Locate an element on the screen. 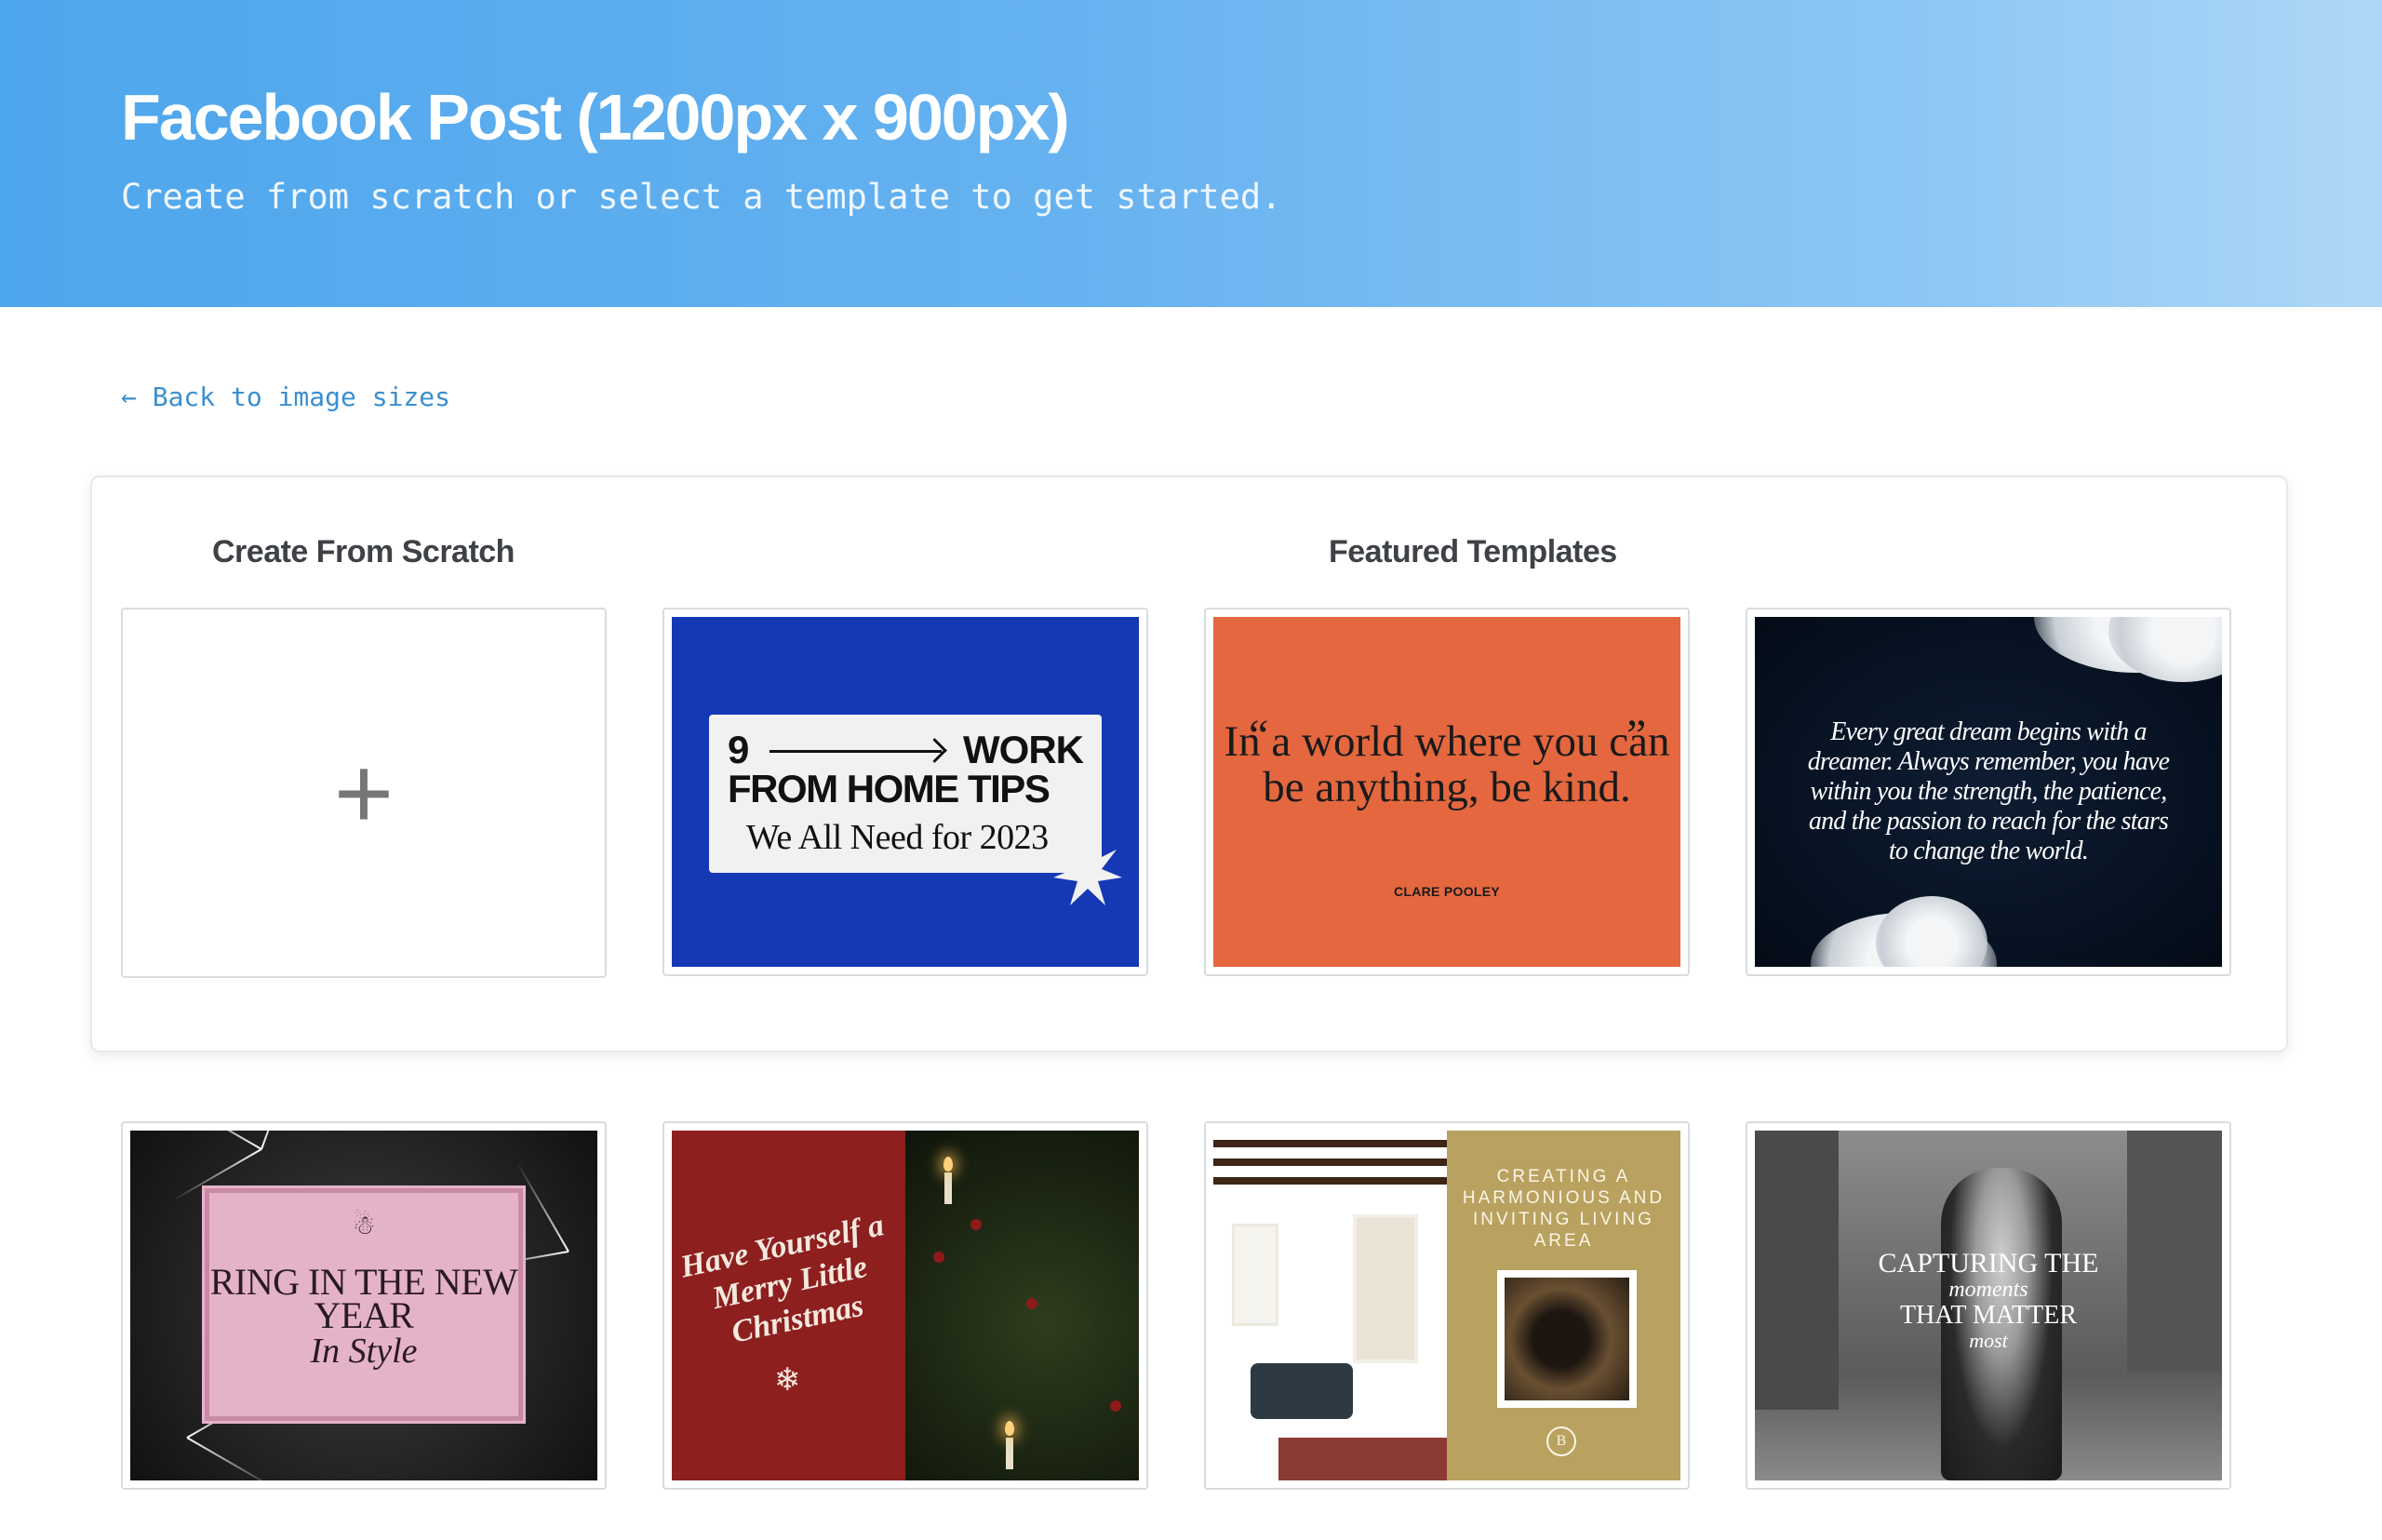 This screenshot has width=2382, height=1540. template-text: FROM HOME TIPS is located at coordinates (889, 788).